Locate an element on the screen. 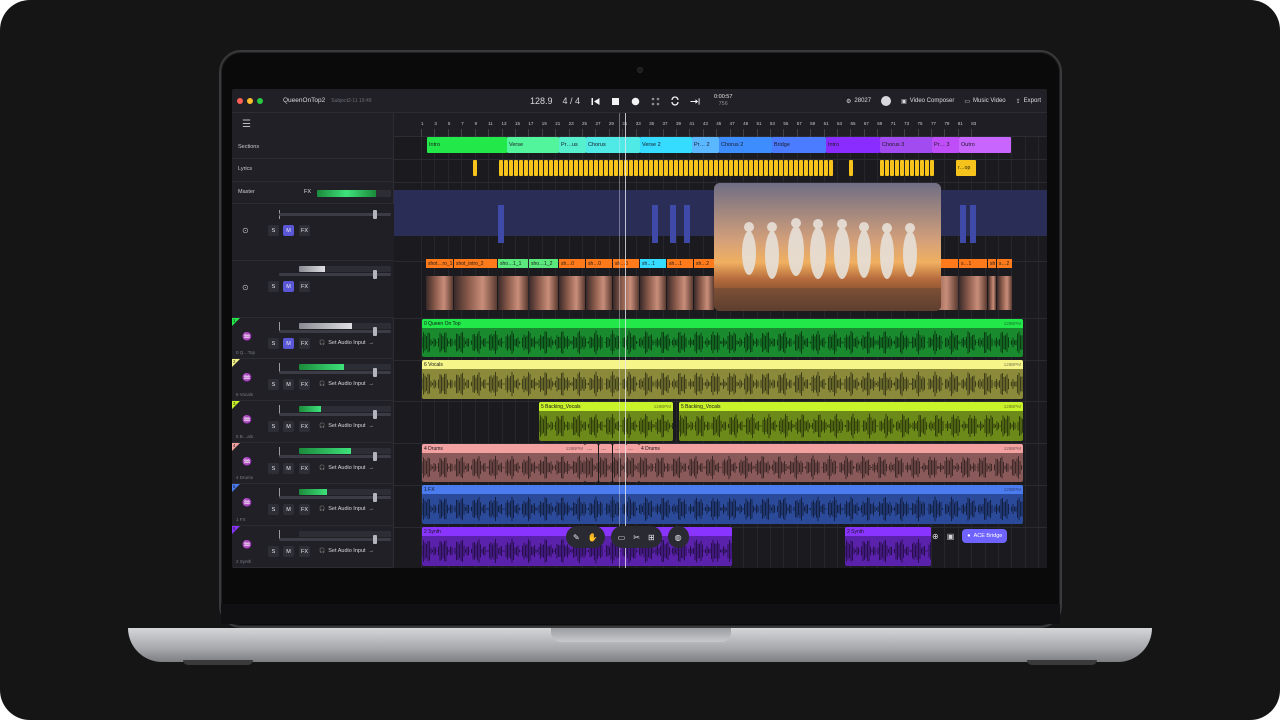 The width and height of the screenshot is (1280, 720). music-video-button: ▭ Music Video is located at coordinates (984, 101).